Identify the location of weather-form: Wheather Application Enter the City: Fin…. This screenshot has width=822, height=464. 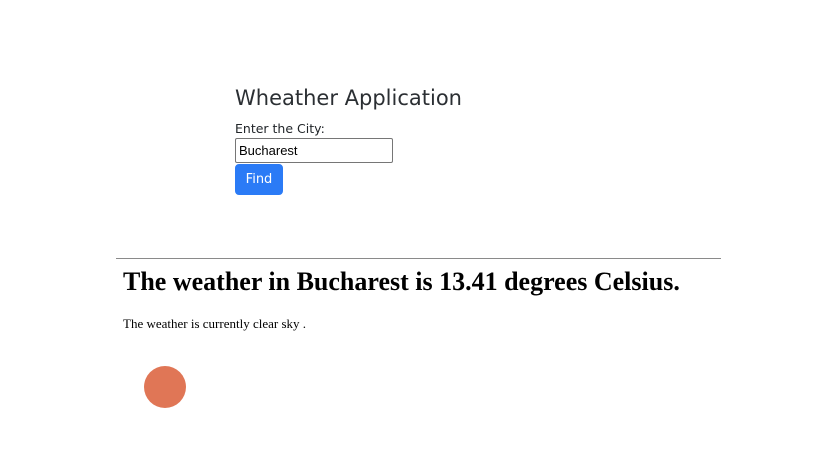
(385, 139).